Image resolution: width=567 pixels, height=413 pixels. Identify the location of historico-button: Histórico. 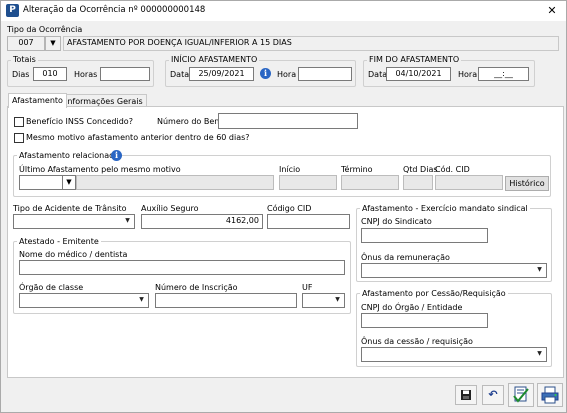
(527, 183).